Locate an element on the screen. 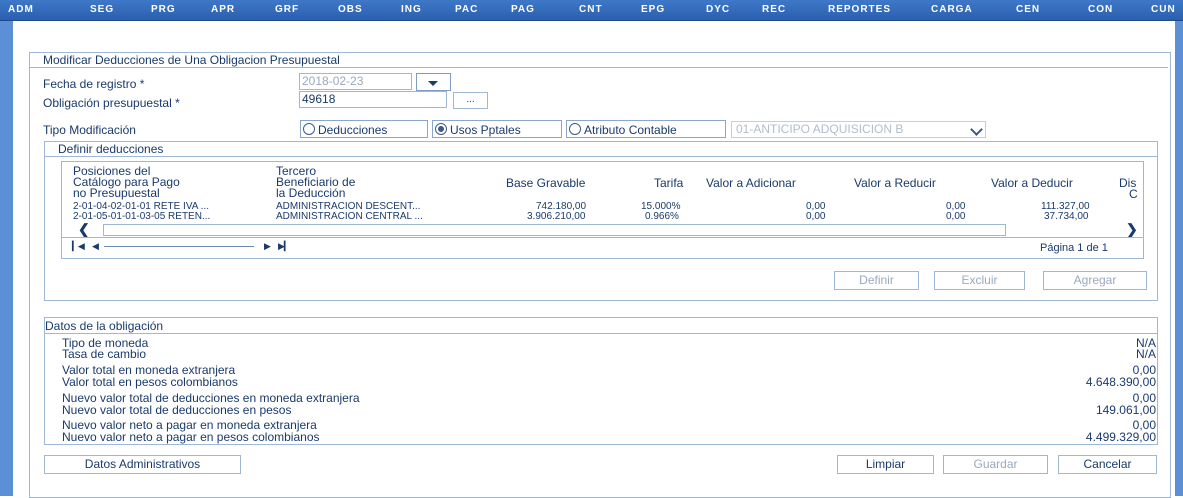  tipo-modificacion-label: Tipo Modificación is located at coordinates (89, 130).